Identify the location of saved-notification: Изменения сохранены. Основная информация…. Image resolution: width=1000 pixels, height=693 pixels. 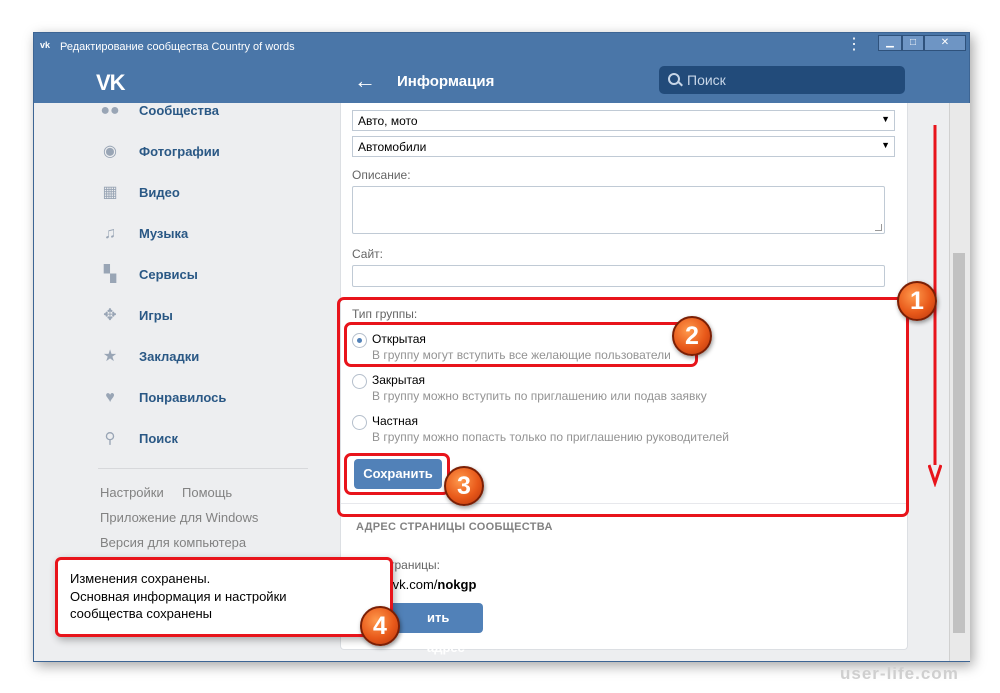
(224, 597).